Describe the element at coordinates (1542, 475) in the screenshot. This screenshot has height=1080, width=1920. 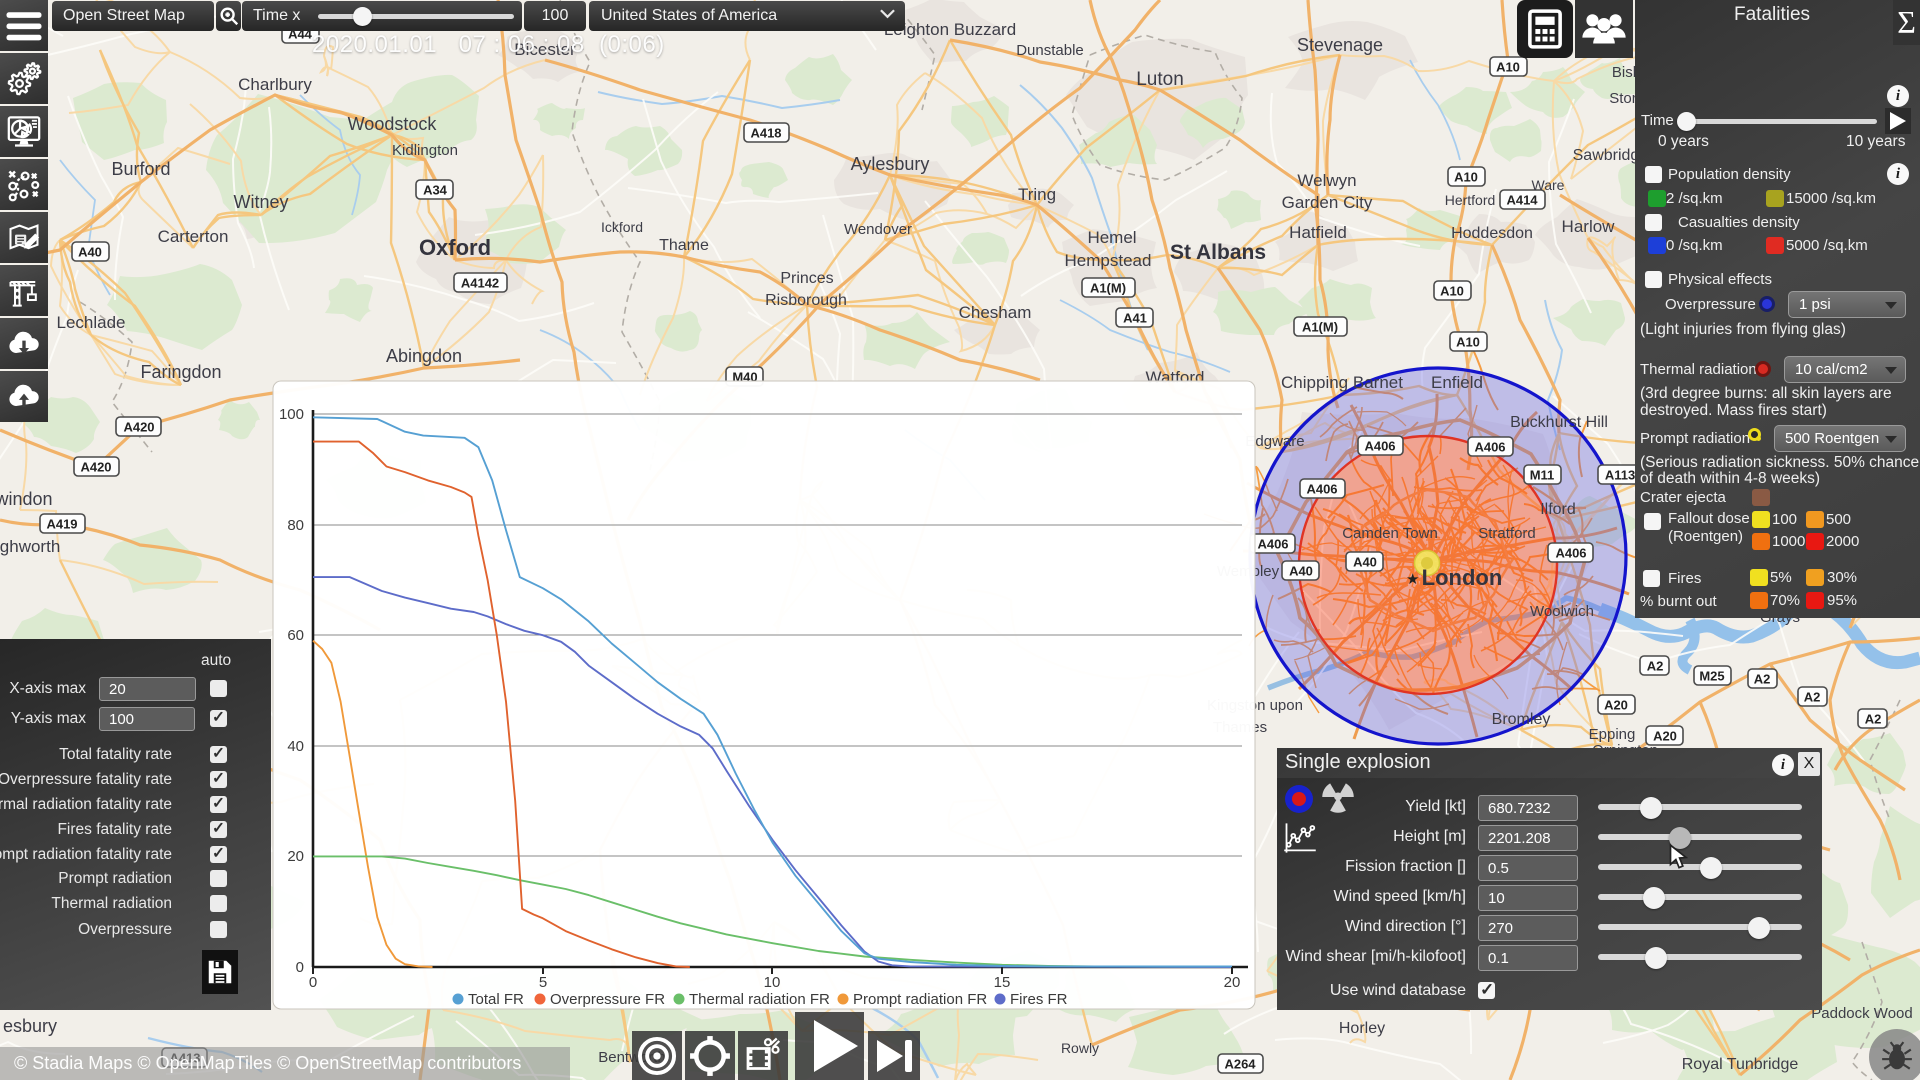
I see `svg-text: M11` at that location.